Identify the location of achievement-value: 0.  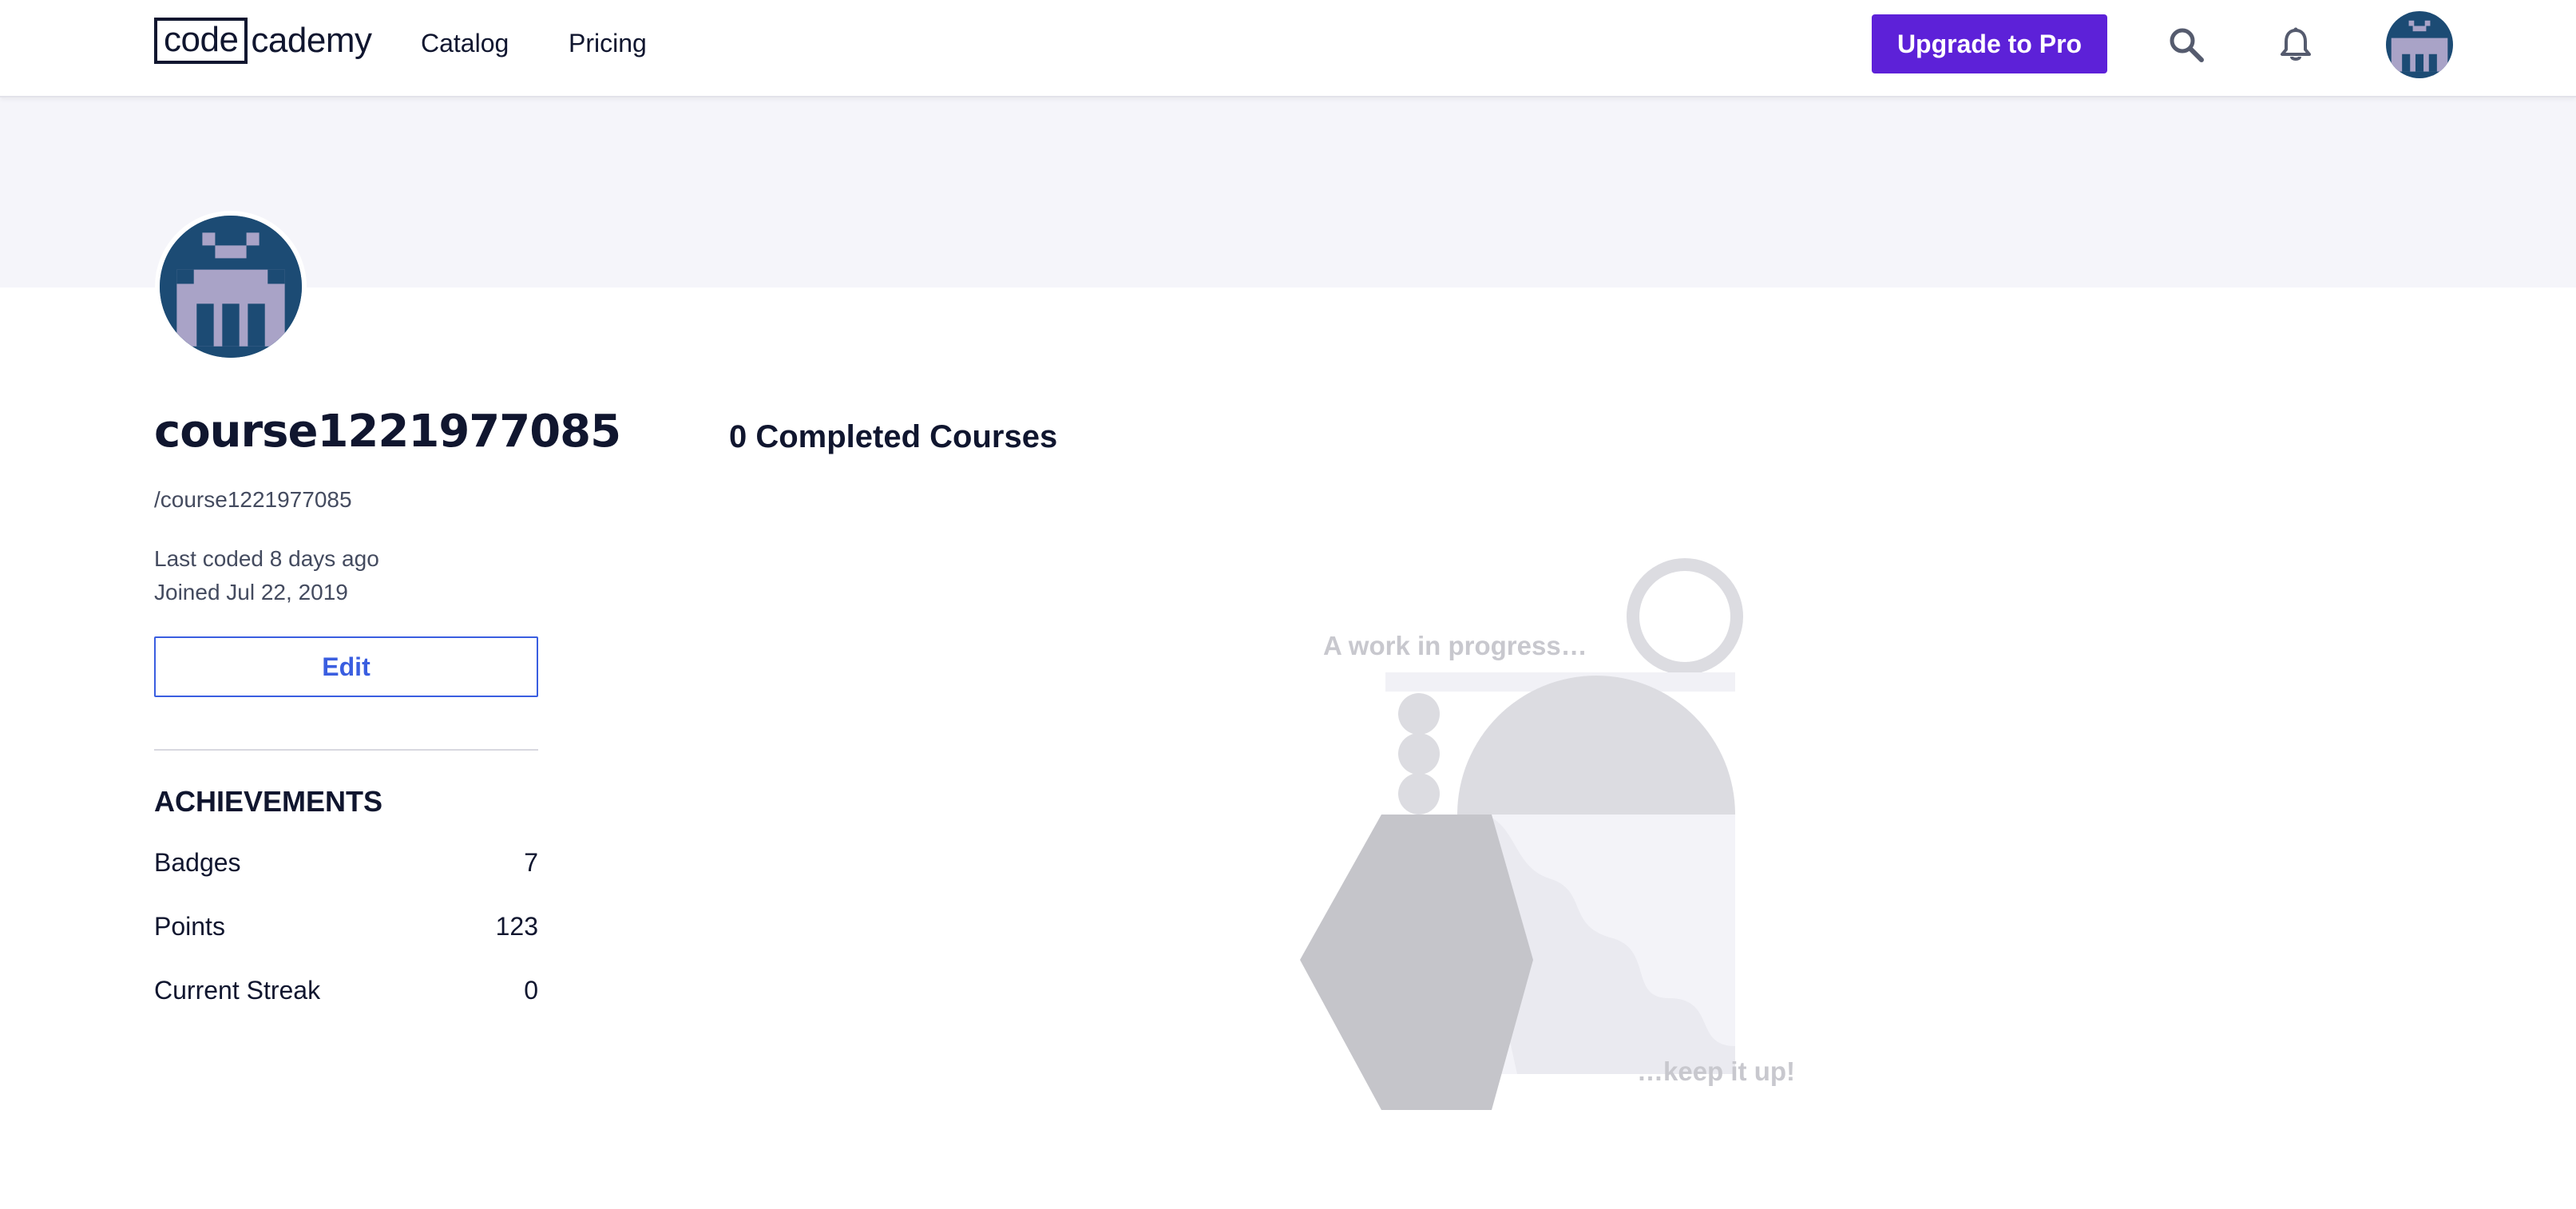
(531, 990).